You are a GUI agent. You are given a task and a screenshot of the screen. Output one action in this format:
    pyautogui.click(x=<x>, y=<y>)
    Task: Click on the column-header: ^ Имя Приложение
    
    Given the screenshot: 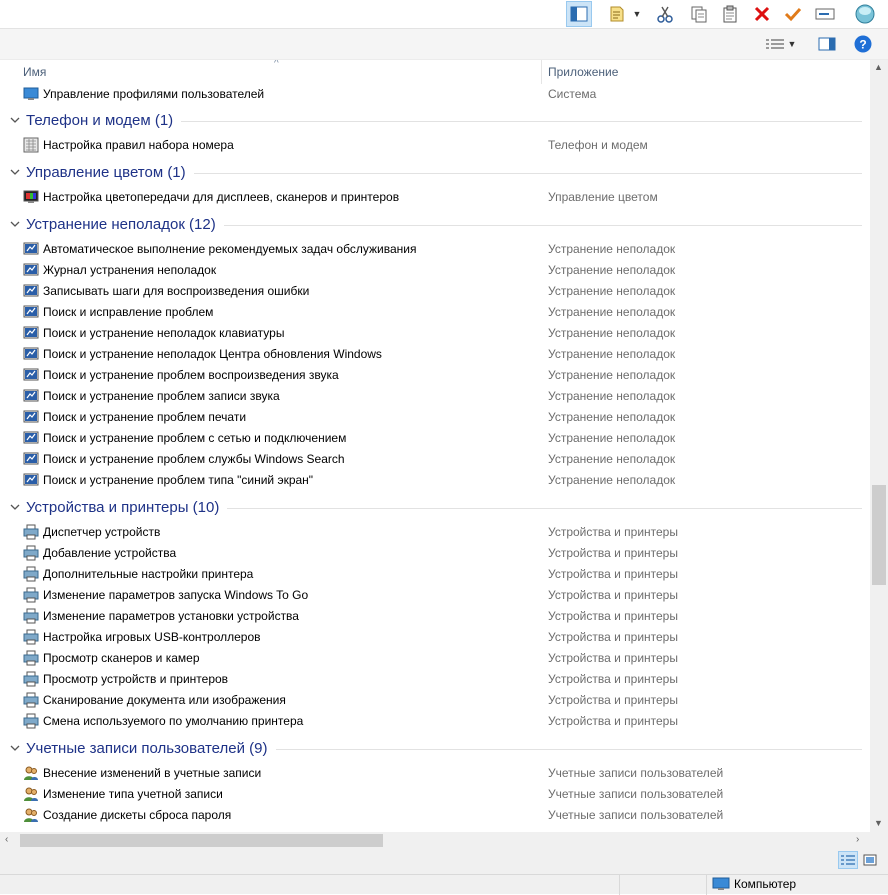 What is the action you would take?
    pyautogui.click(x=435, y=72)
    